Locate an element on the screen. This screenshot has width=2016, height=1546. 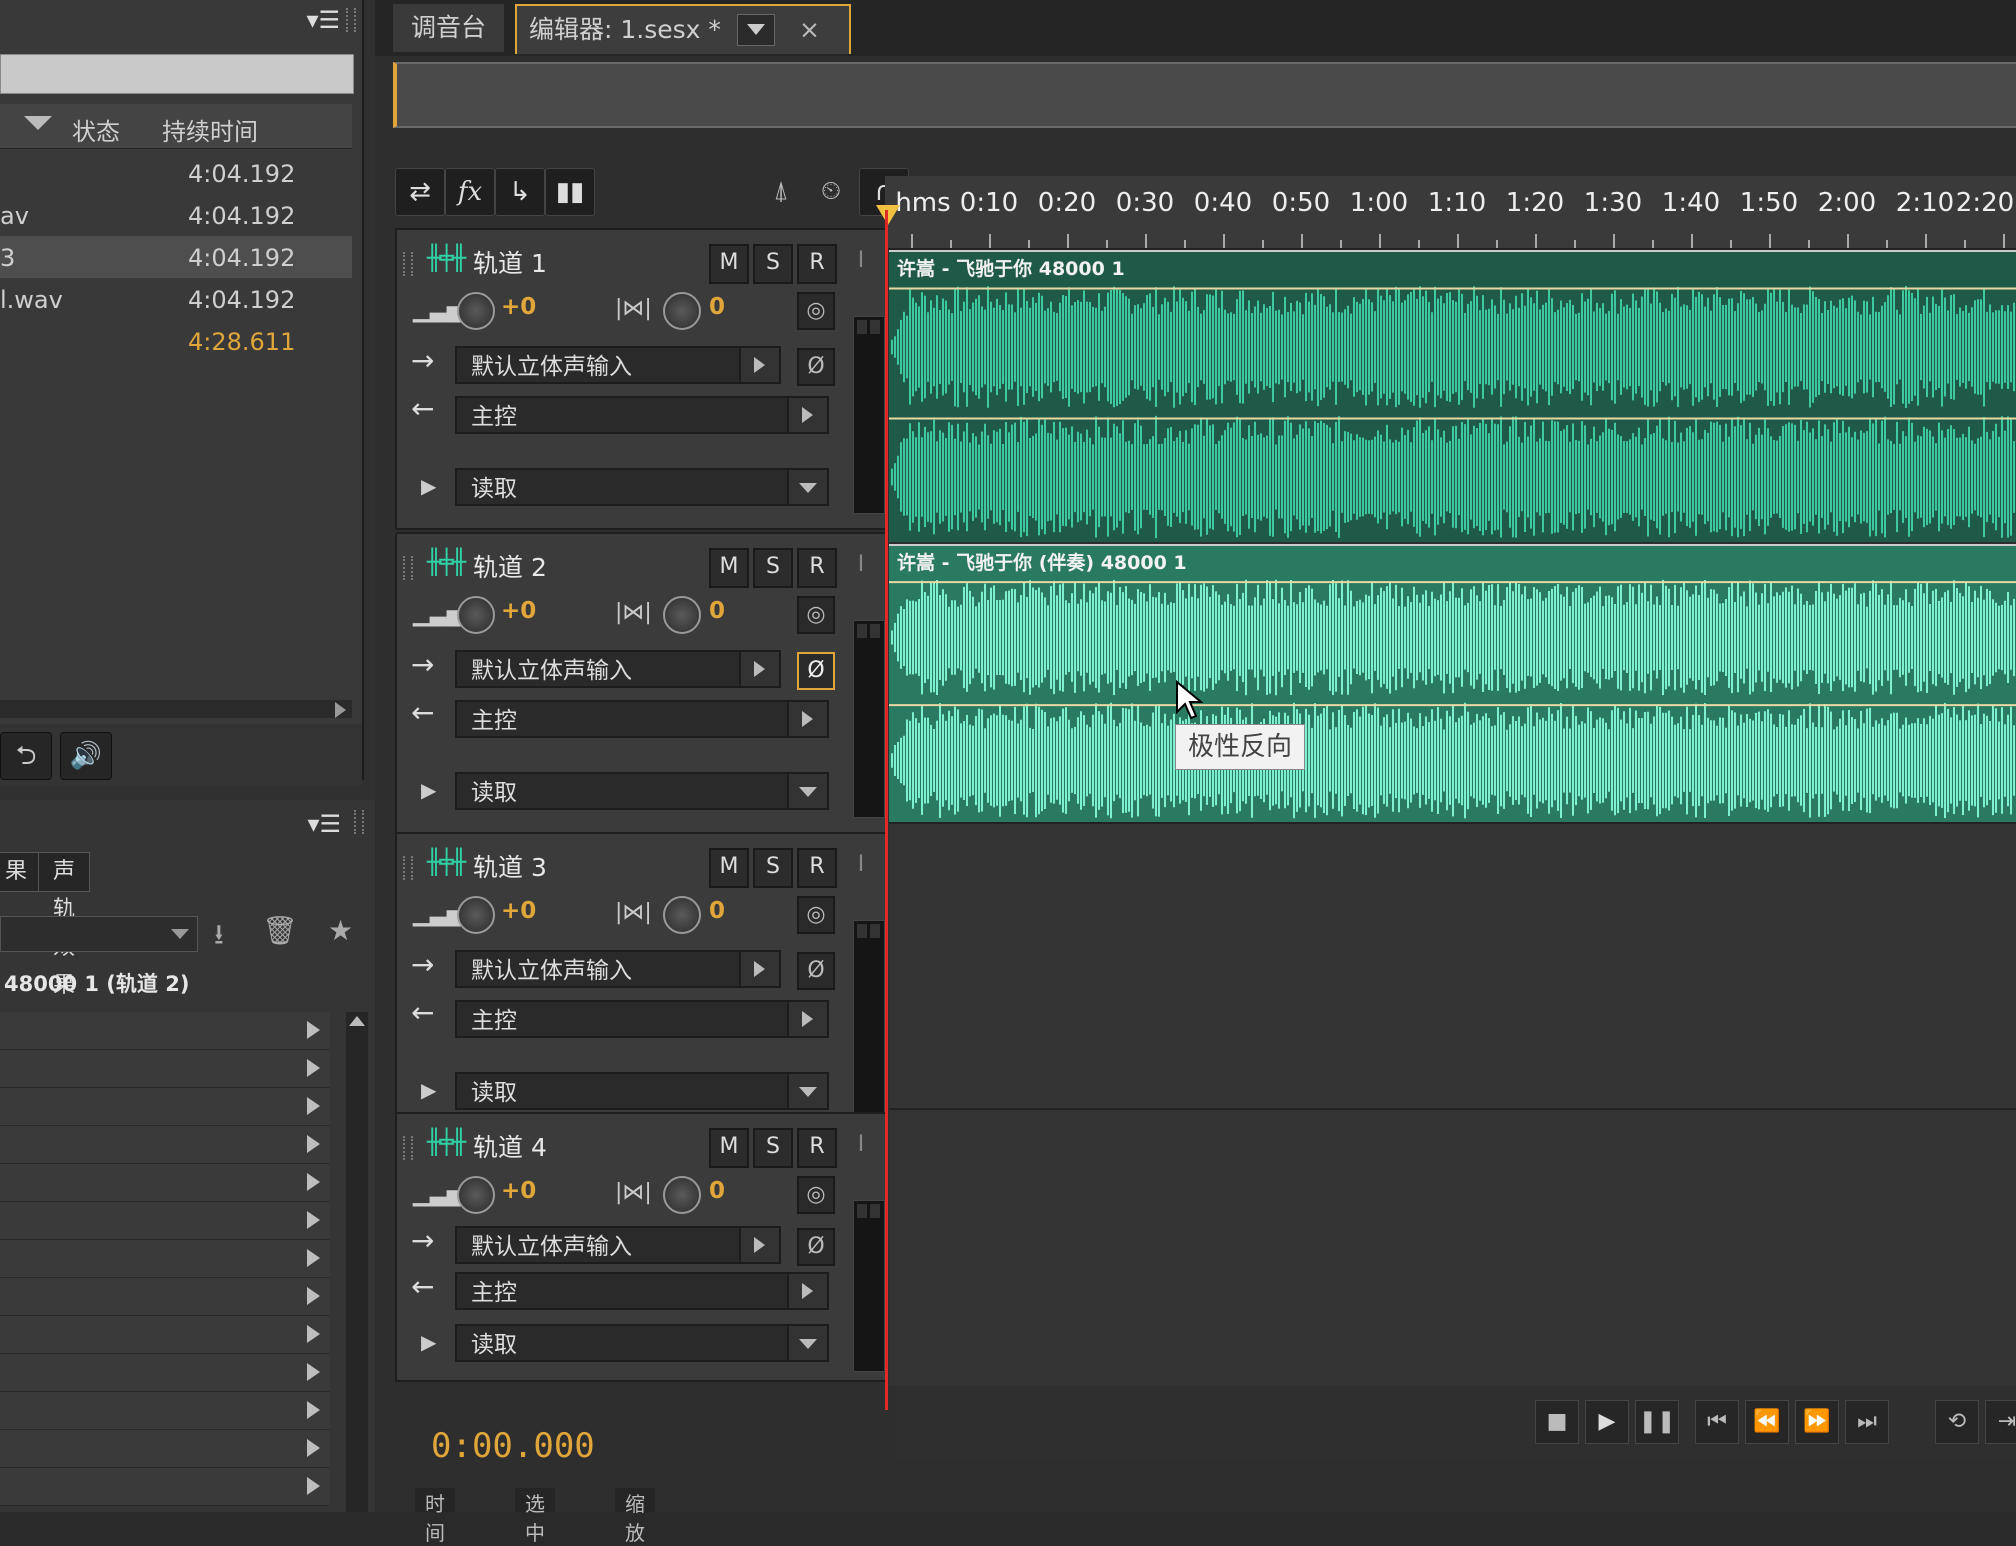
go-to-start-icon: ⏮ is located at coordinates (1717, 1422).